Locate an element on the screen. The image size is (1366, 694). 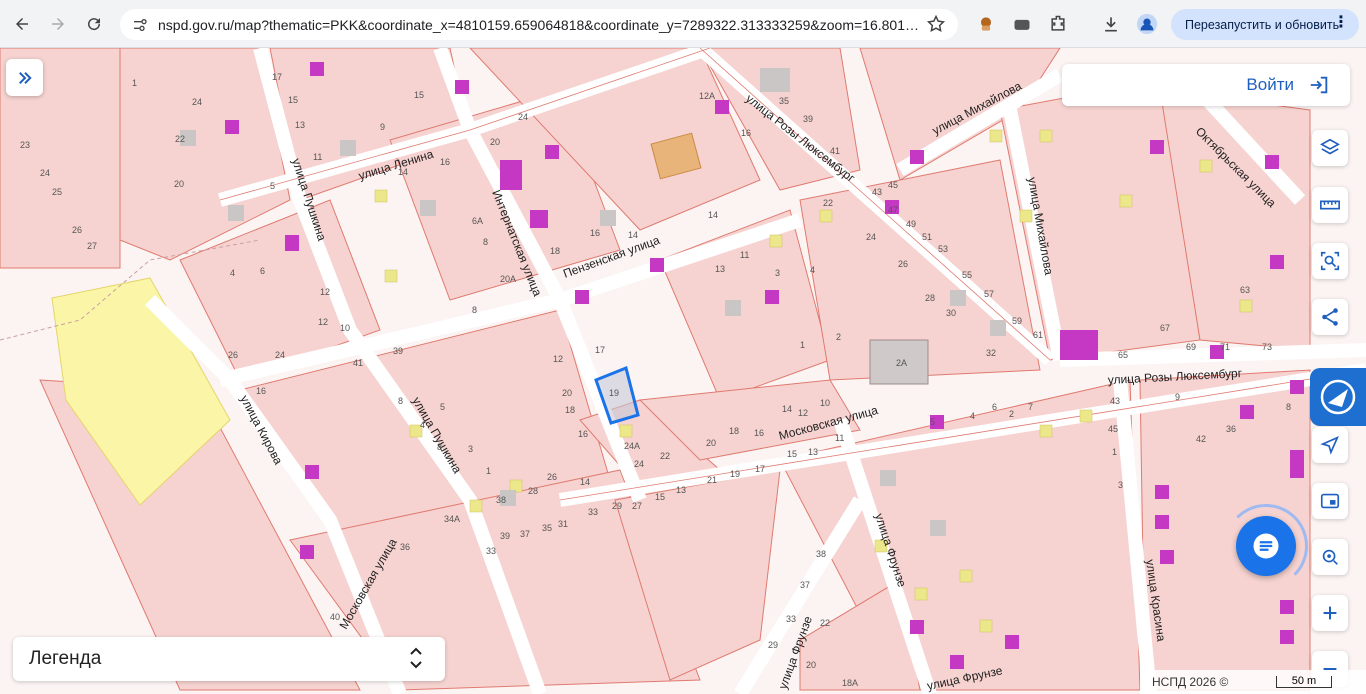
house-number-label: 38 is located at coordinates (821, 554).